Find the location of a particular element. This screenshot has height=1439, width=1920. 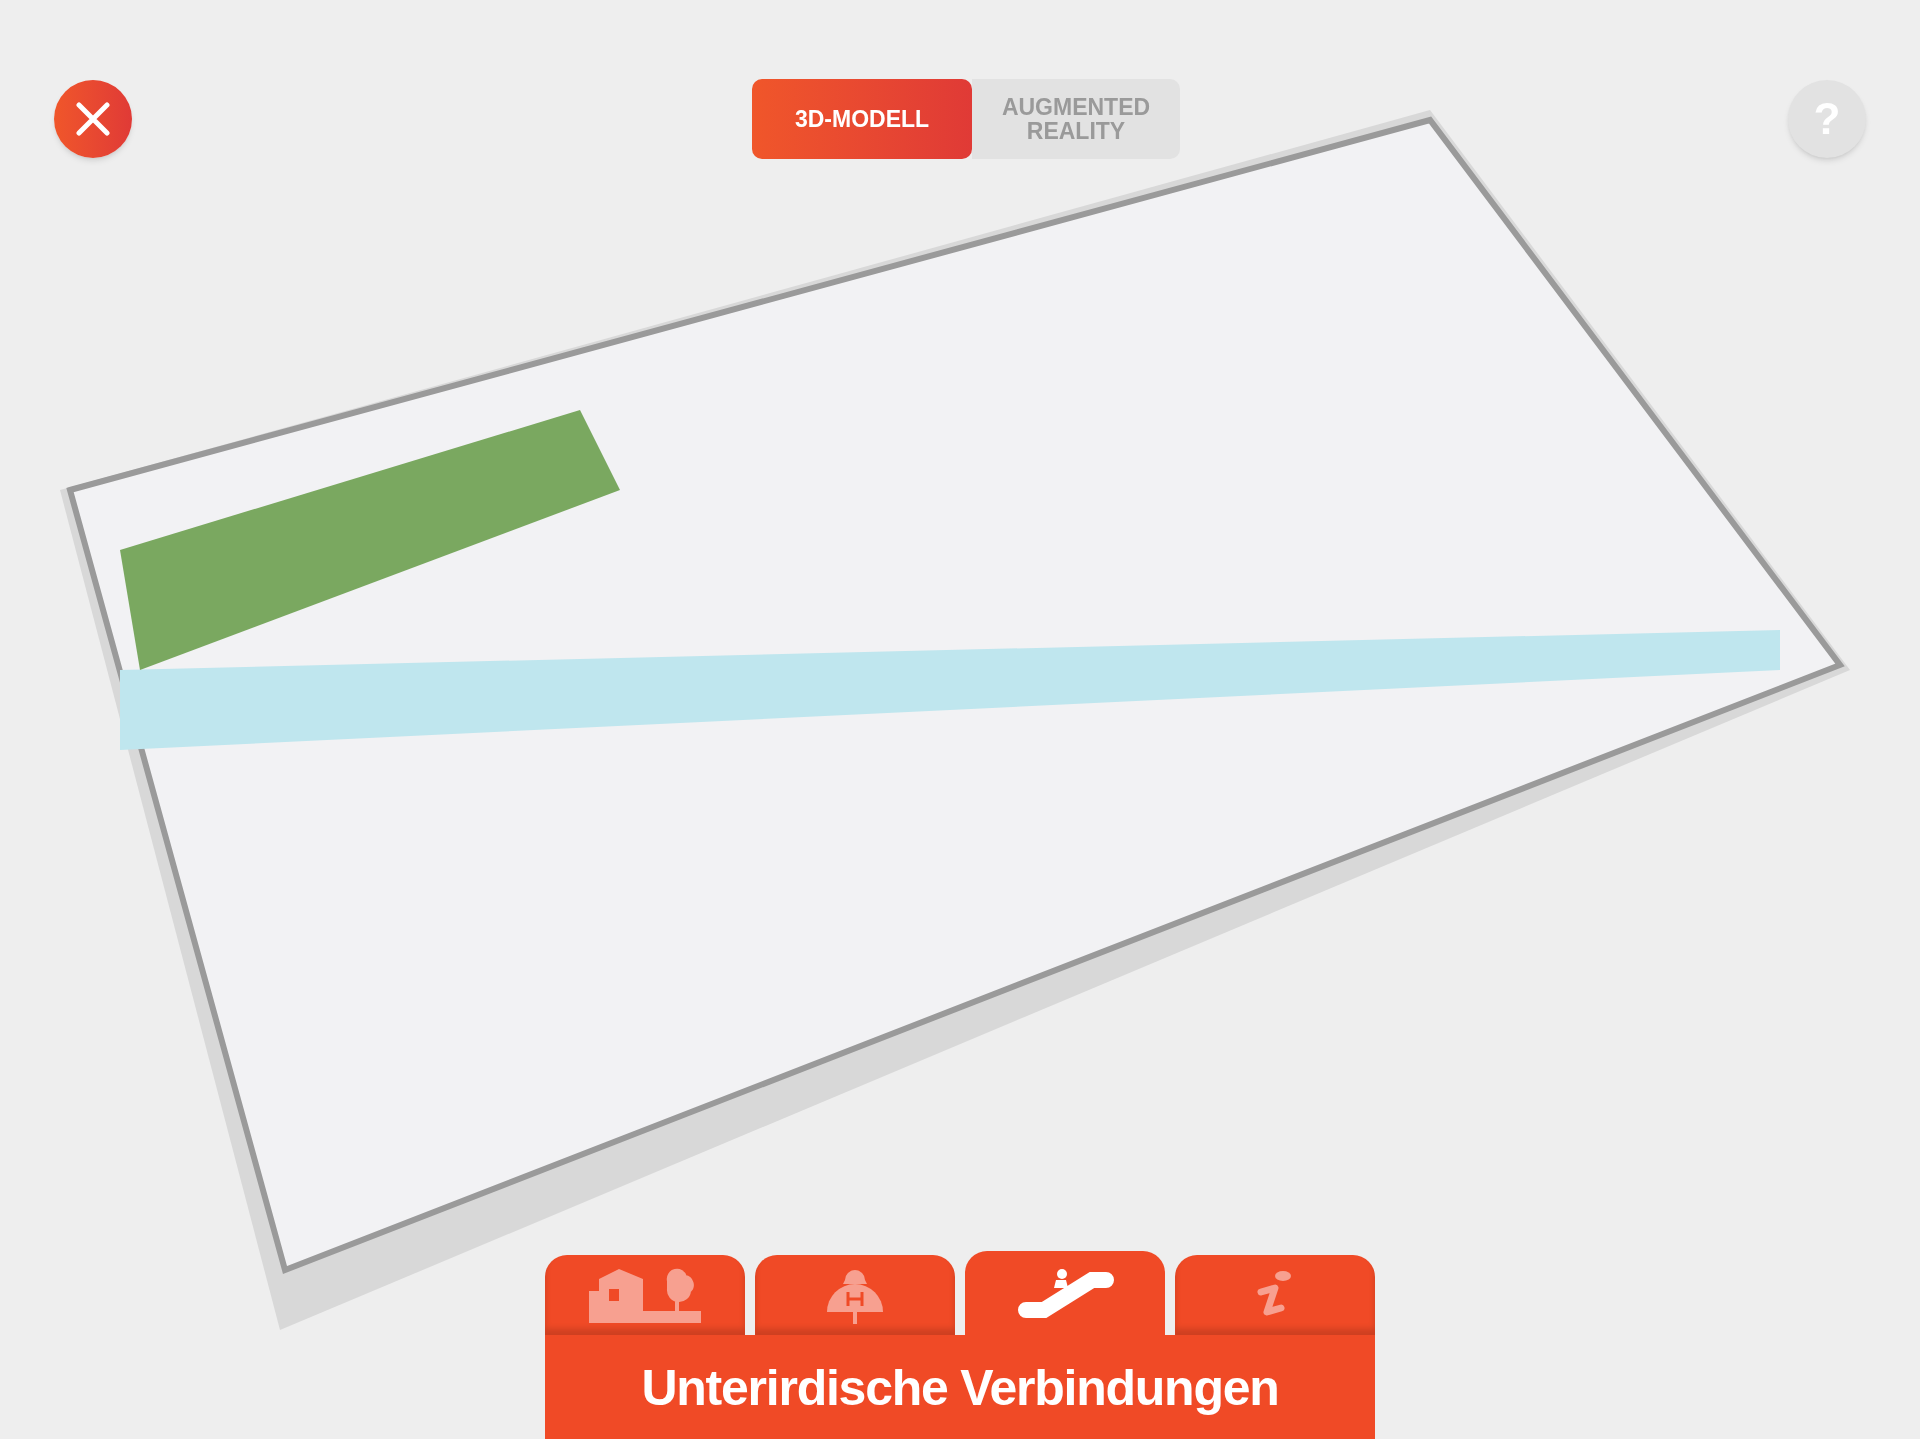

mode-tab: AUGMENTED REALITY is located at coordinates (1076, 119).